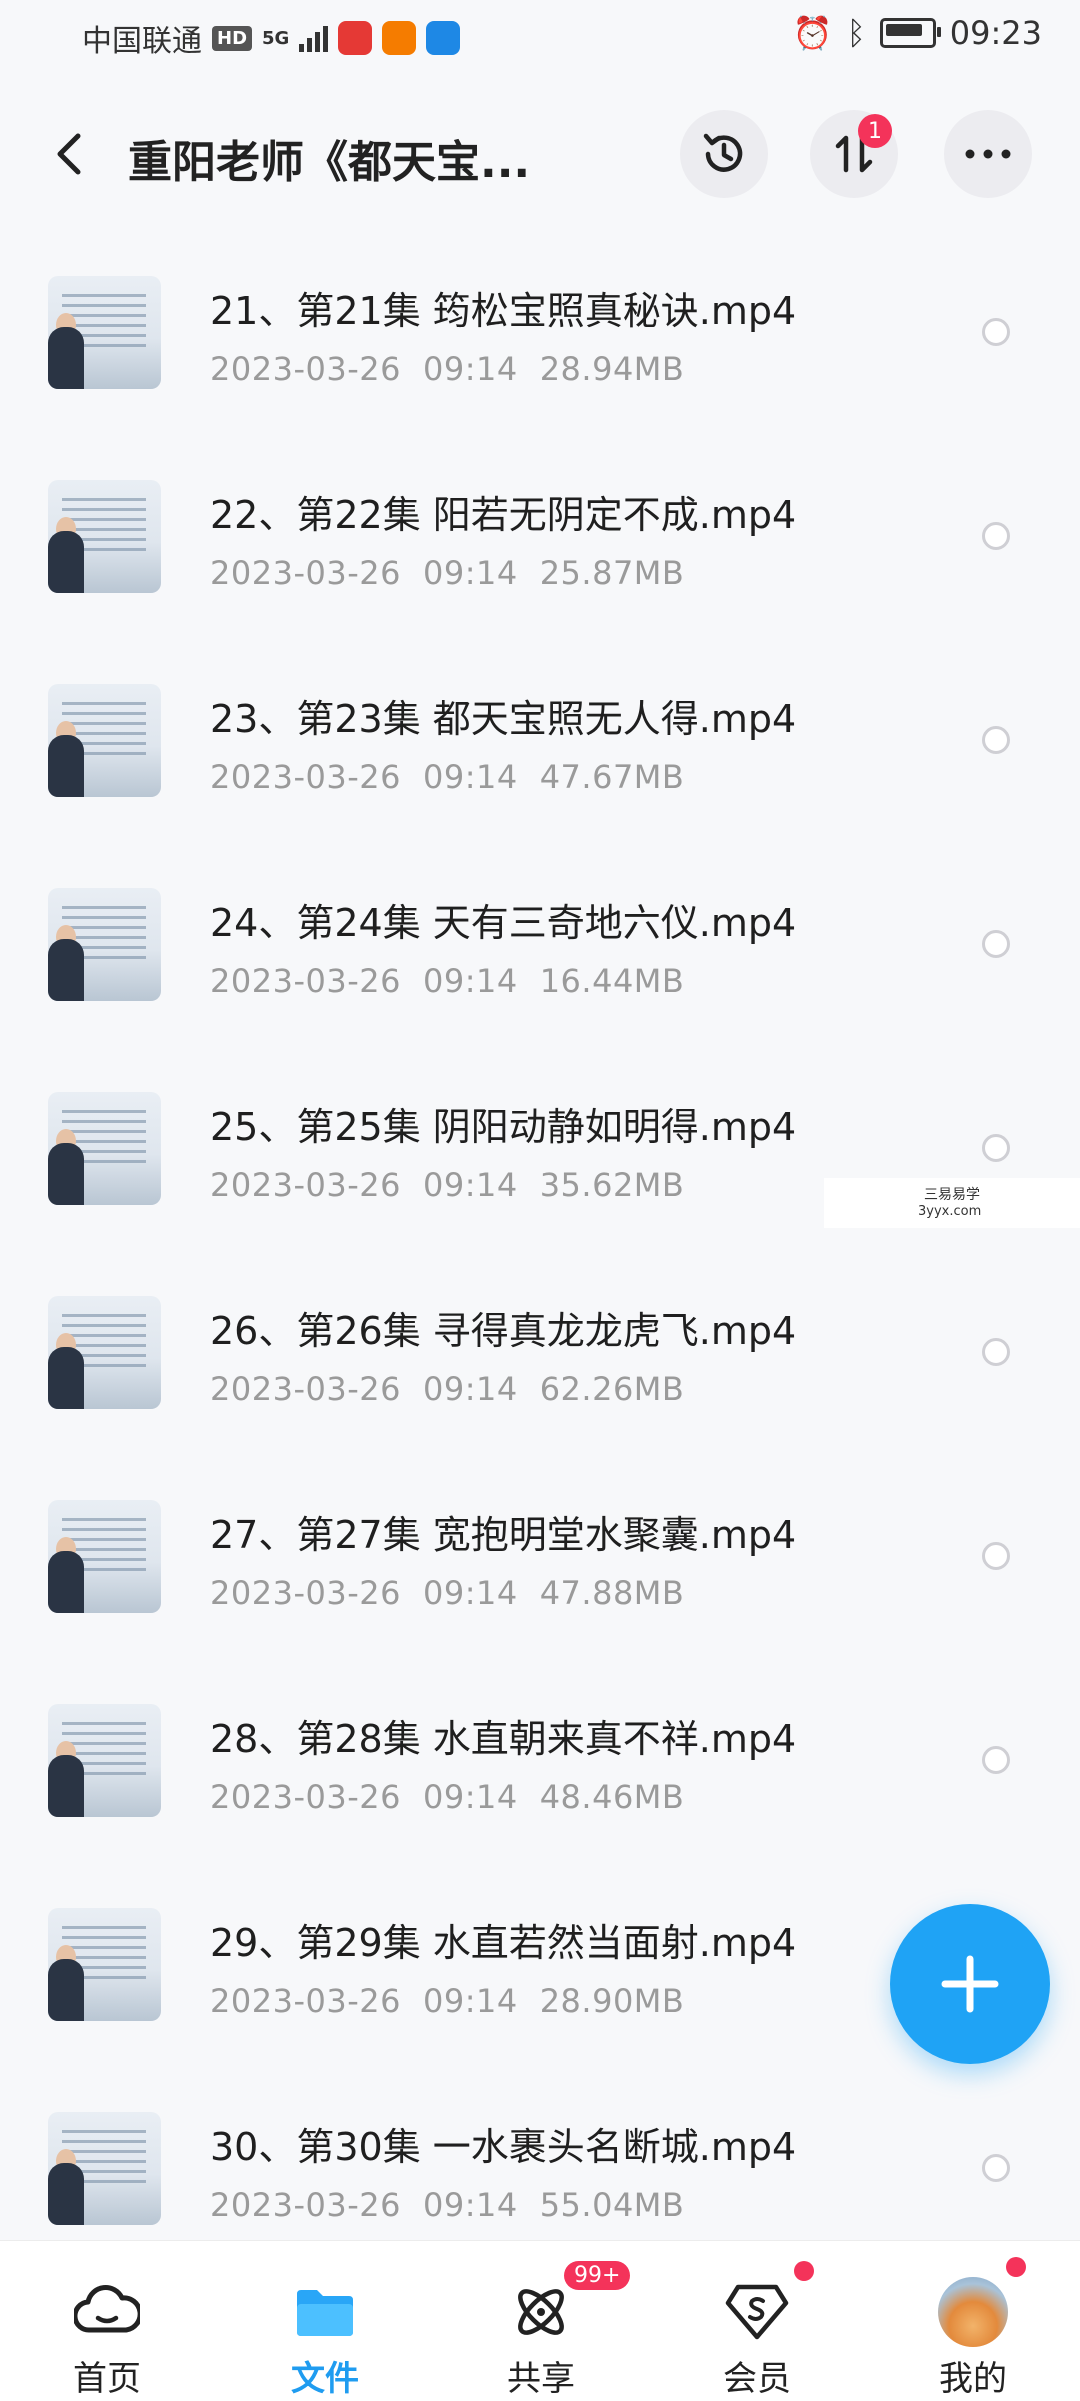 The image size is (1080, 2401). I want to click on status-bar: 中国联通 HD 5G ⏰ ᛒ 09:23, so click(540, 36).